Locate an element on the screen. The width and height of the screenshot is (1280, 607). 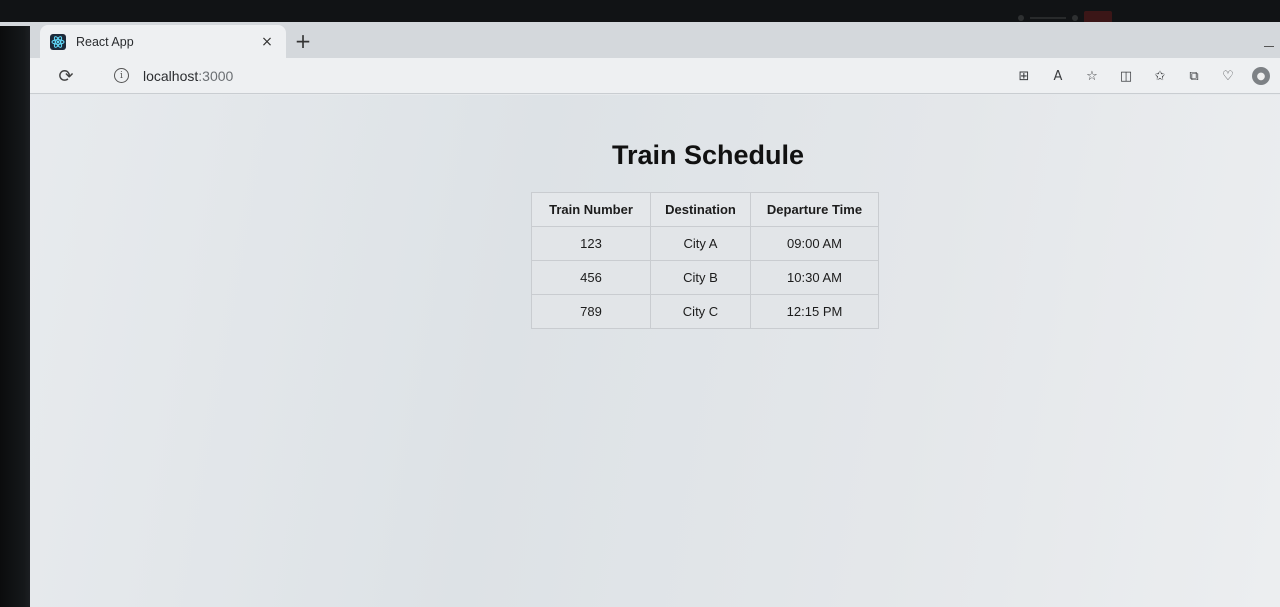
cell-train-number: 456 is located at coordinates (591, 277).